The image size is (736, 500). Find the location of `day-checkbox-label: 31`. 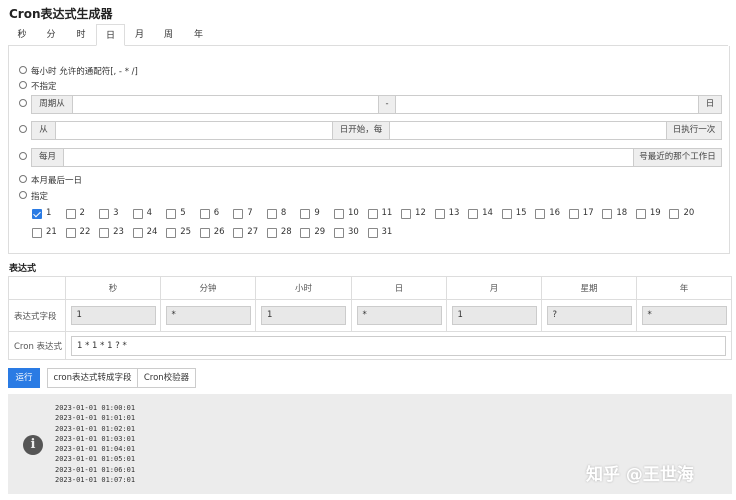

day-checkbox-label: 31 is located at coordinates (387, 232).